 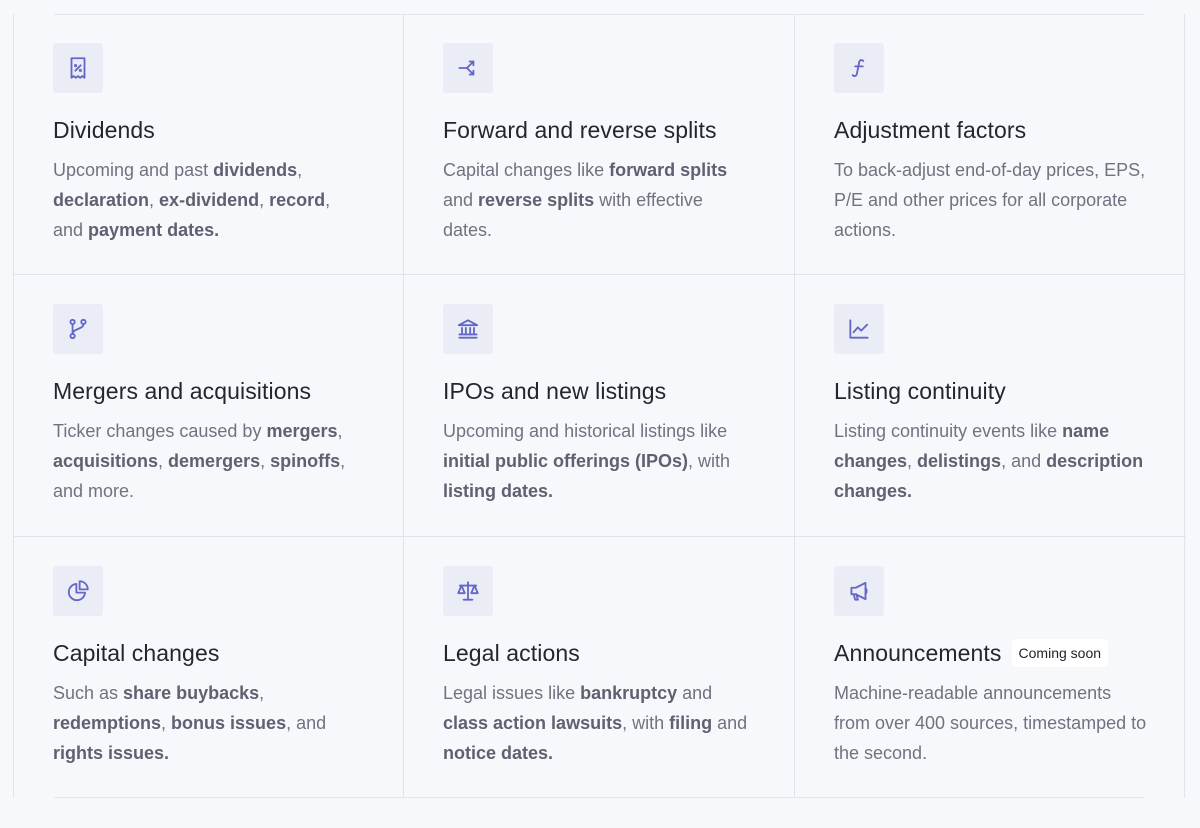 I want to click on bank-building-icon, so click(x=468, y=329).